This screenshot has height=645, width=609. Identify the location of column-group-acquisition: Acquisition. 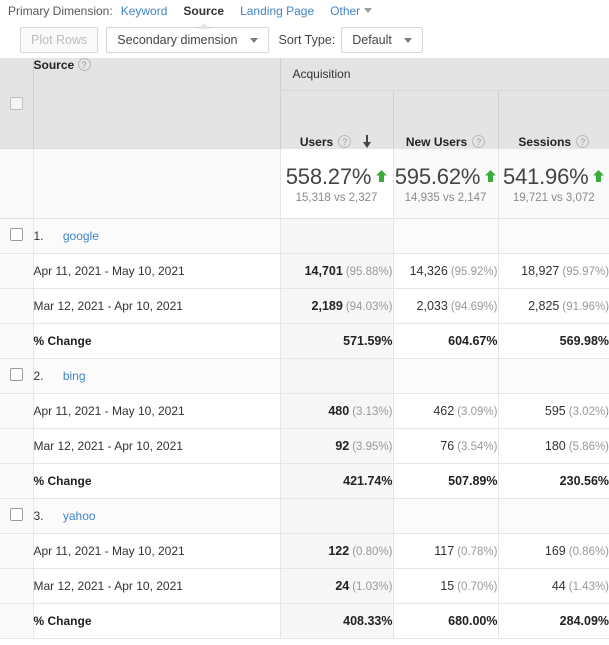
(444, 74).